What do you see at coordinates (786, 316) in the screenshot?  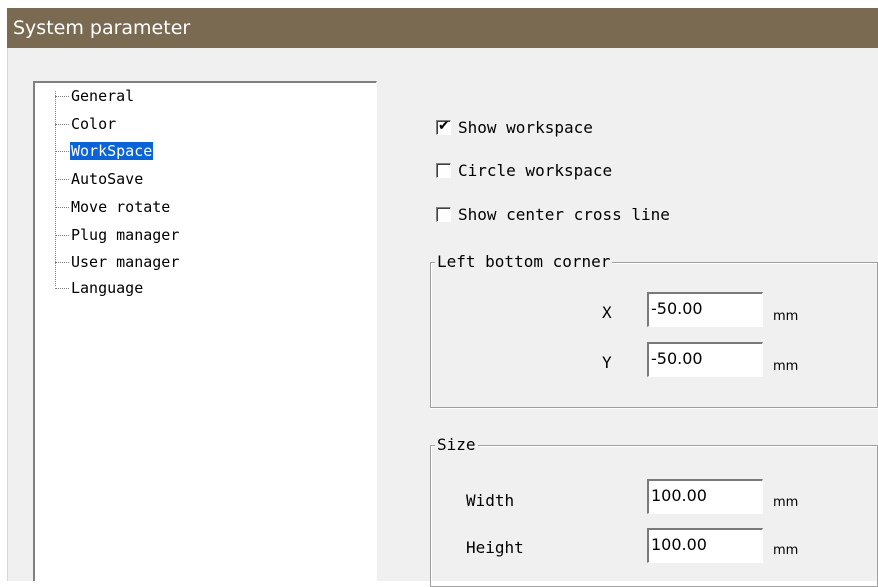 I see `x-unit: mm` at bounding box center [786, 316].